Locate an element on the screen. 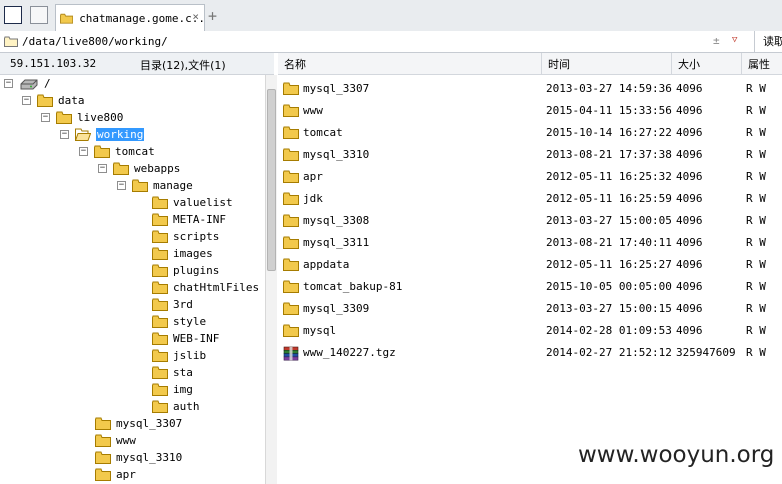 The height and width of the screenshot is (484, 782). tree-node: − data is located at coordinates (53, 100).